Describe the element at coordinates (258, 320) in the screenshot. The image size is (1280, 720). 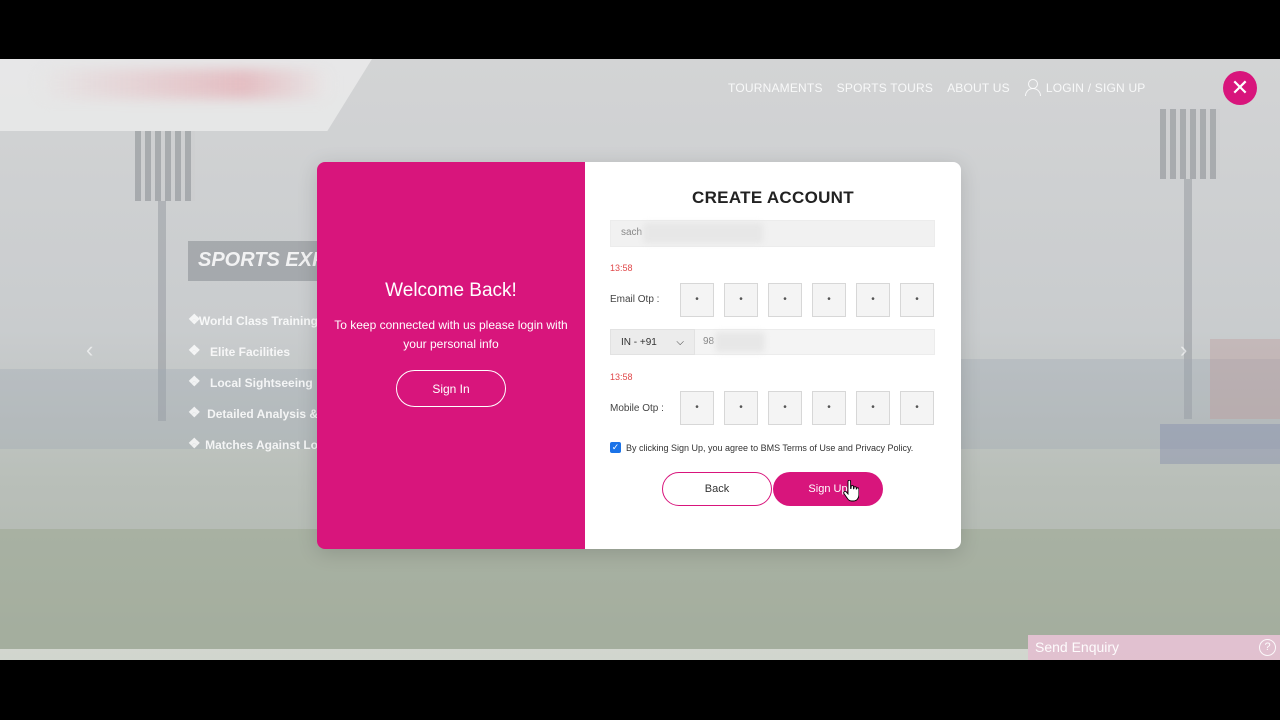
I see `feature-label: World Class Training` at that location.